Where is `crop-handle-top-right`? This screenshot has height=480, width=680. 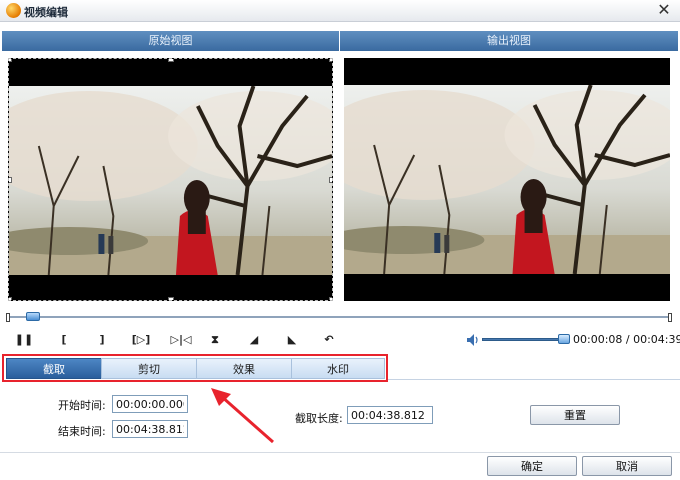 crop-handle-top-right is located at coordinates (330, 60).